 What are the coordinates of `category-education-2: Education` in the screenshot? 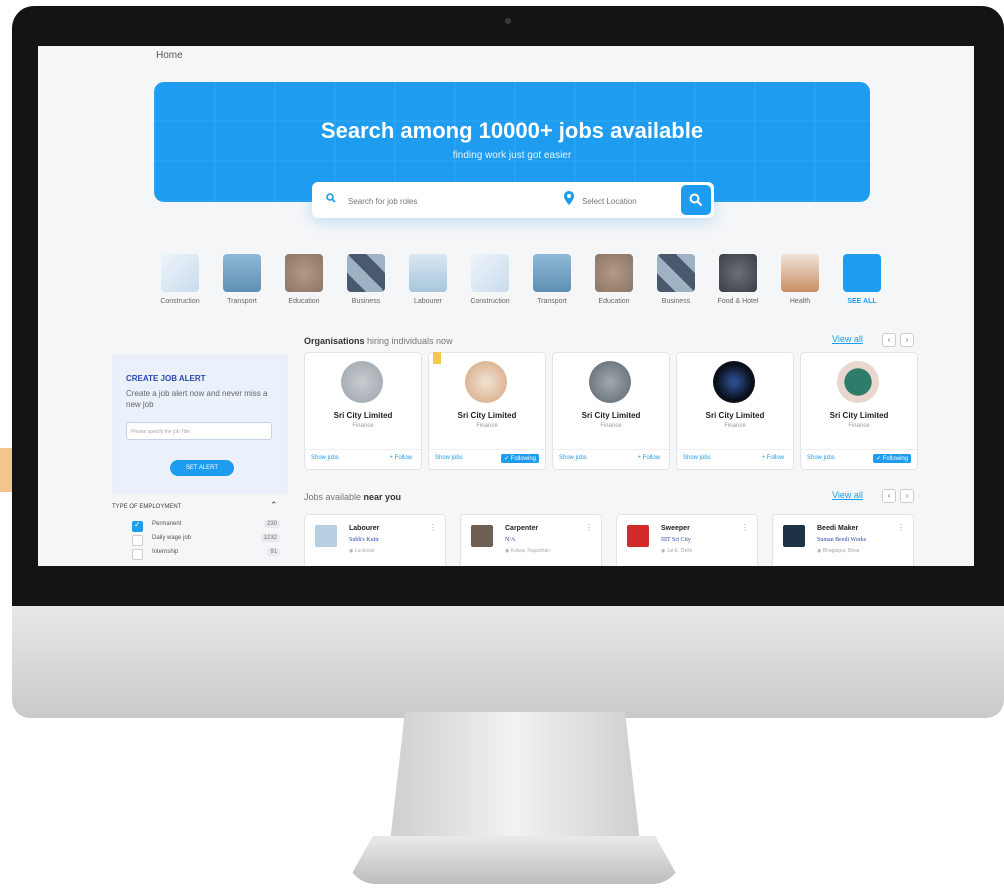 It's located at (614, 279).